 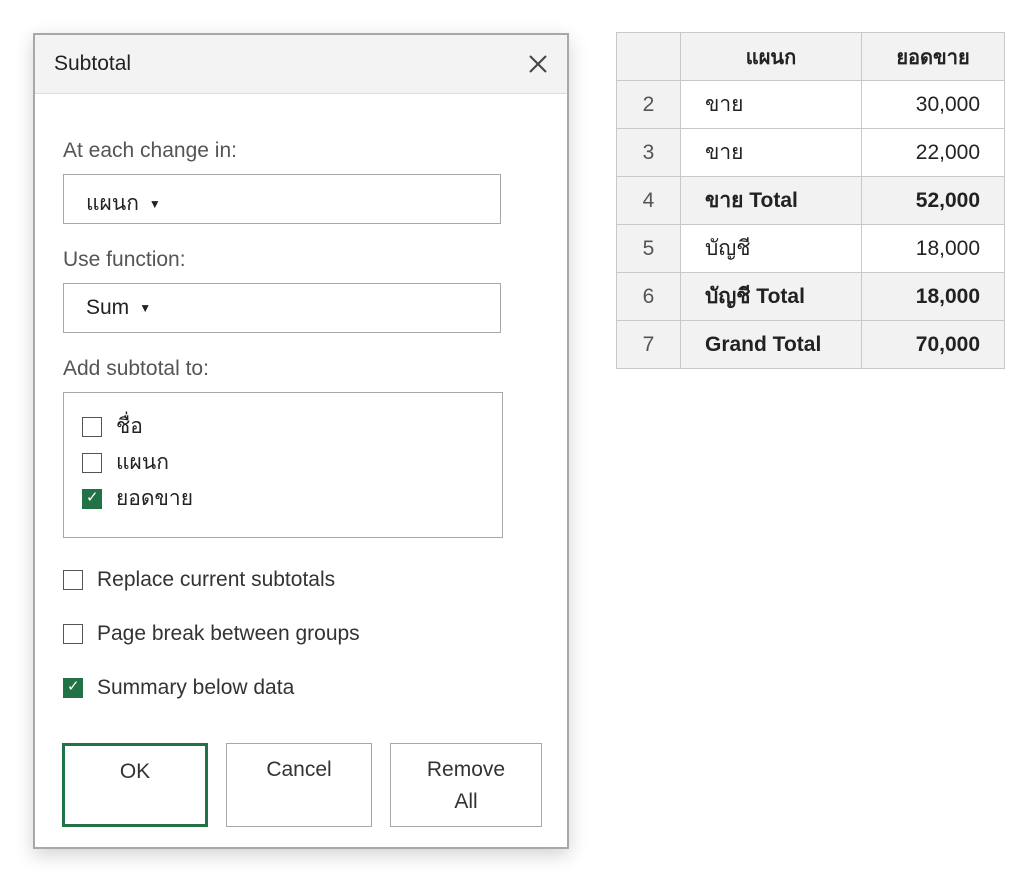 I want to click on table-row: 3 ขาย 22,000, so click(x=810, y=152).